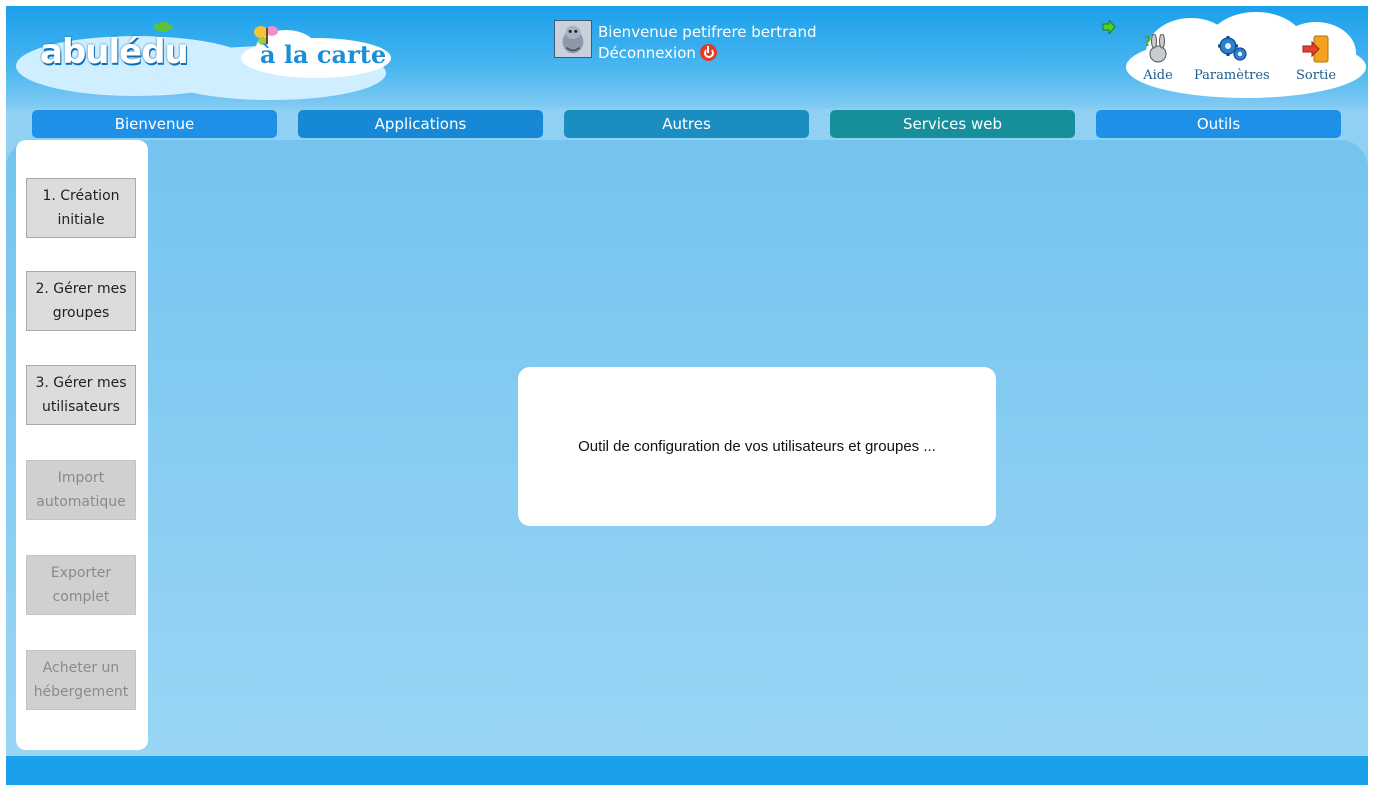 Image resolution: width=1375 pixels, height=785 pixels. What do you see at coordinates (687, 770) in the screenshot?
I see `footer-bar` at bounding box center [687, 770].